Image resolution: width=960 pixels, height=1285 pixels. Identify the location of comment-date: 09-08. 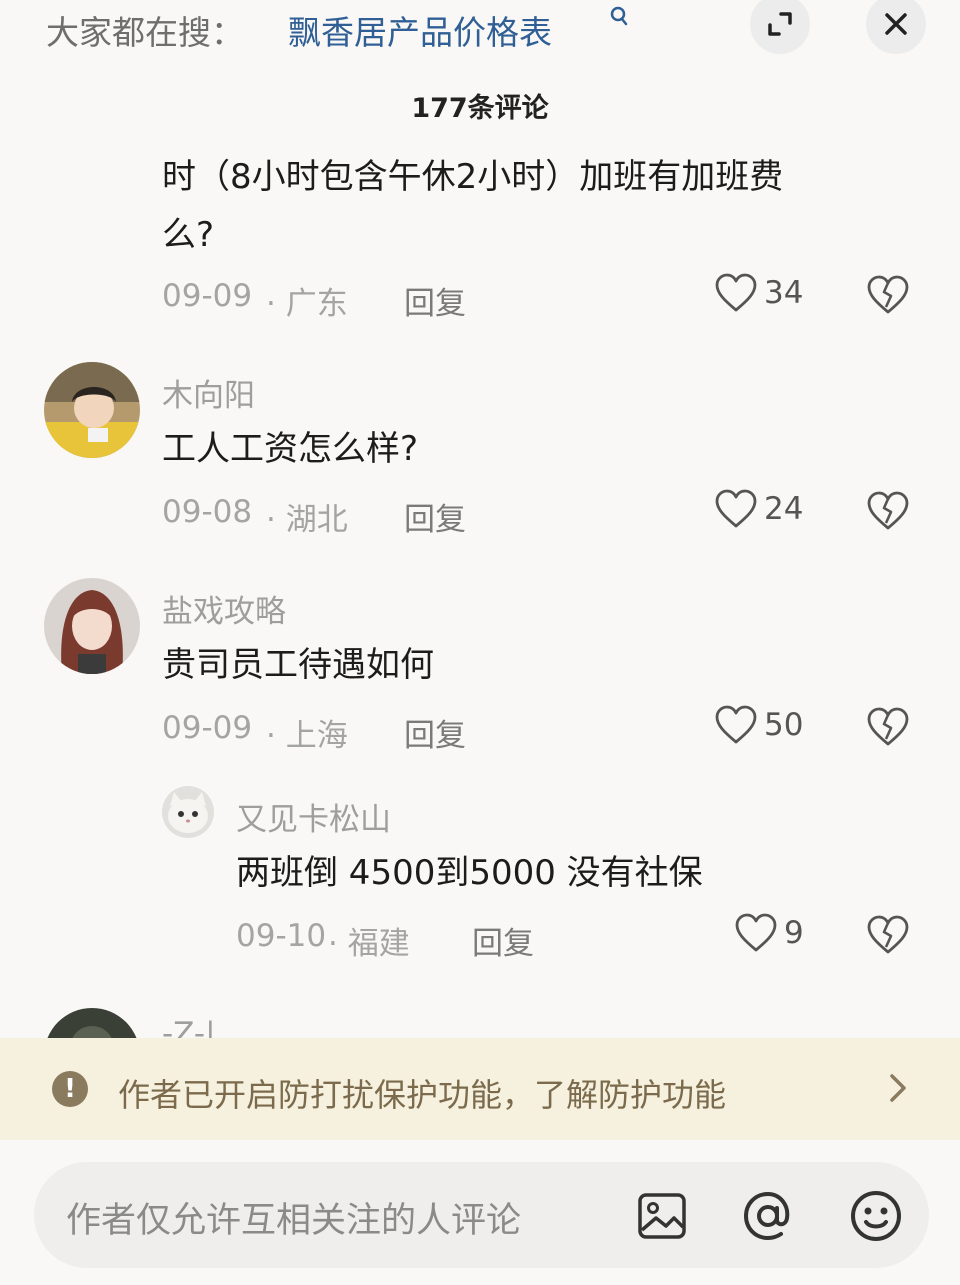
(207, 512).